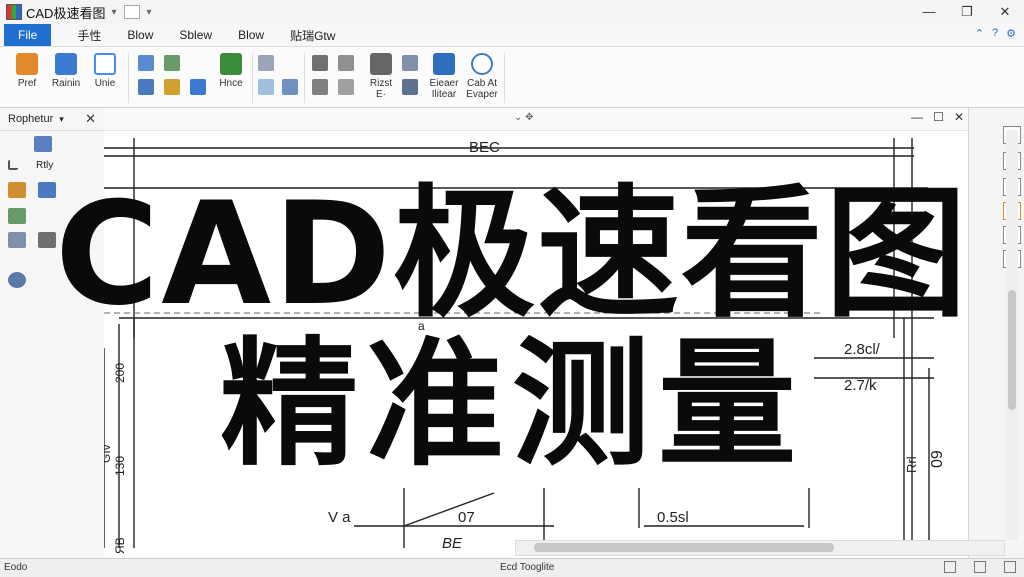 This screenshot has height=577, width=1024. I want to click on restore-button: ❐, so click(967, 12).